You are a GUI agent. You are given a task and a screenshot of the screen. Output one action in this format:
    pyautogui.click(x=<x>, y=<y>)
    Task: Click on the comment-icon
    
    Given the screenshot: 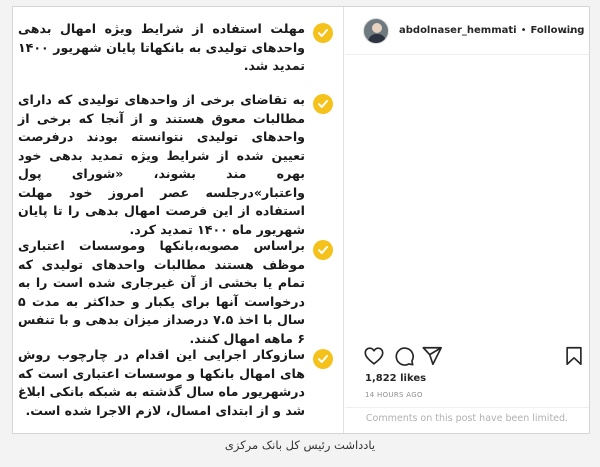 What is the action you would take?
    pyautogui.click(x=404, y=356)
    